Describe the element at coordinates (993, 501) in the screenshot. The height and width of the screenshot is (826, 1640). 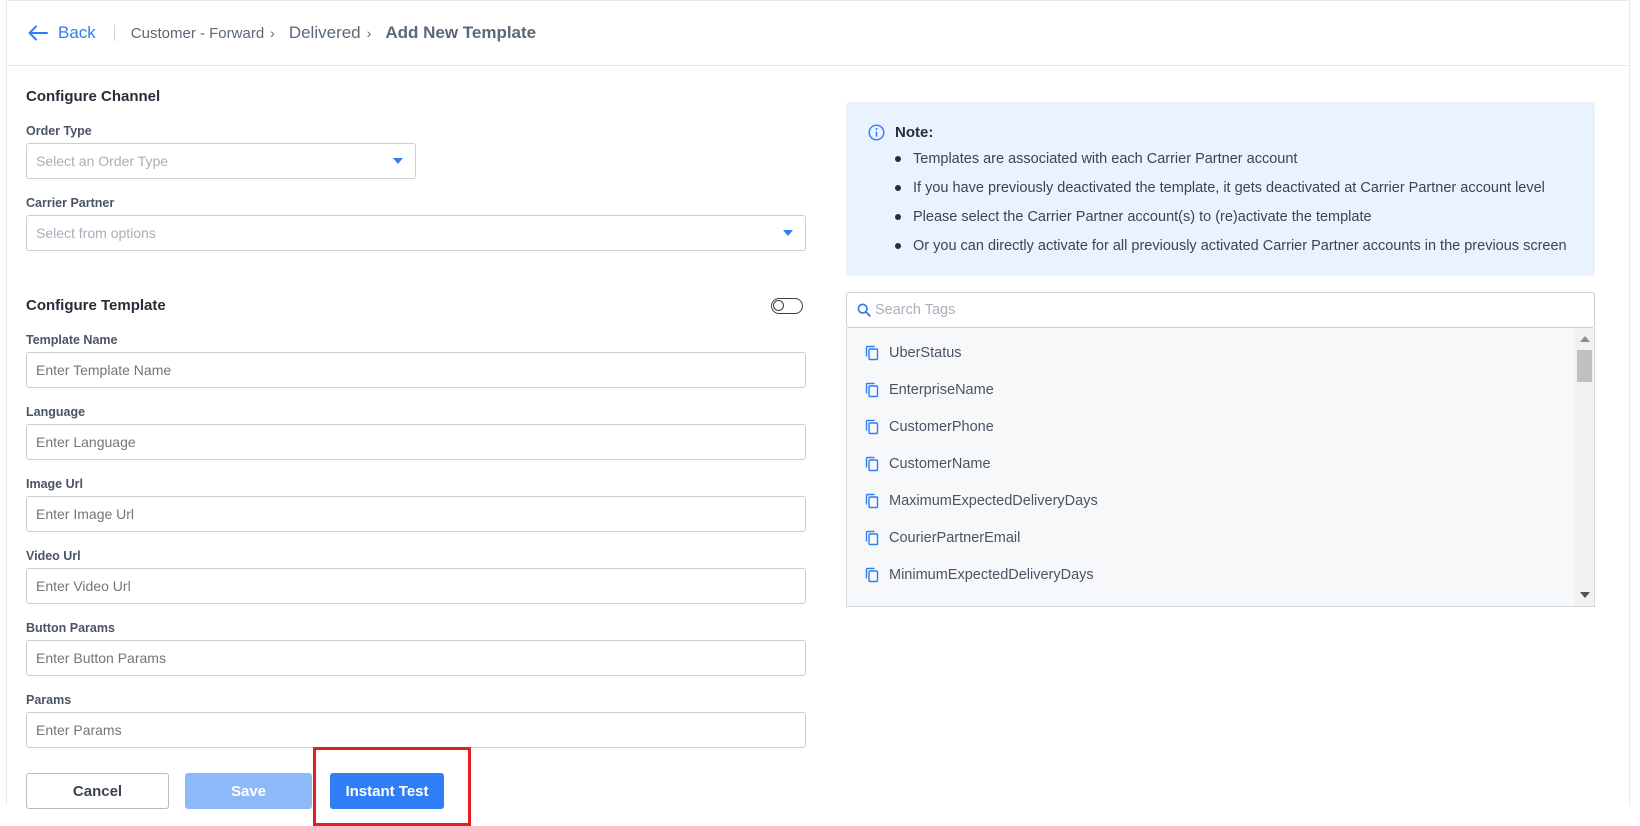
I see `tag-label: MaximumExpectedDeliveryDays` at that location.